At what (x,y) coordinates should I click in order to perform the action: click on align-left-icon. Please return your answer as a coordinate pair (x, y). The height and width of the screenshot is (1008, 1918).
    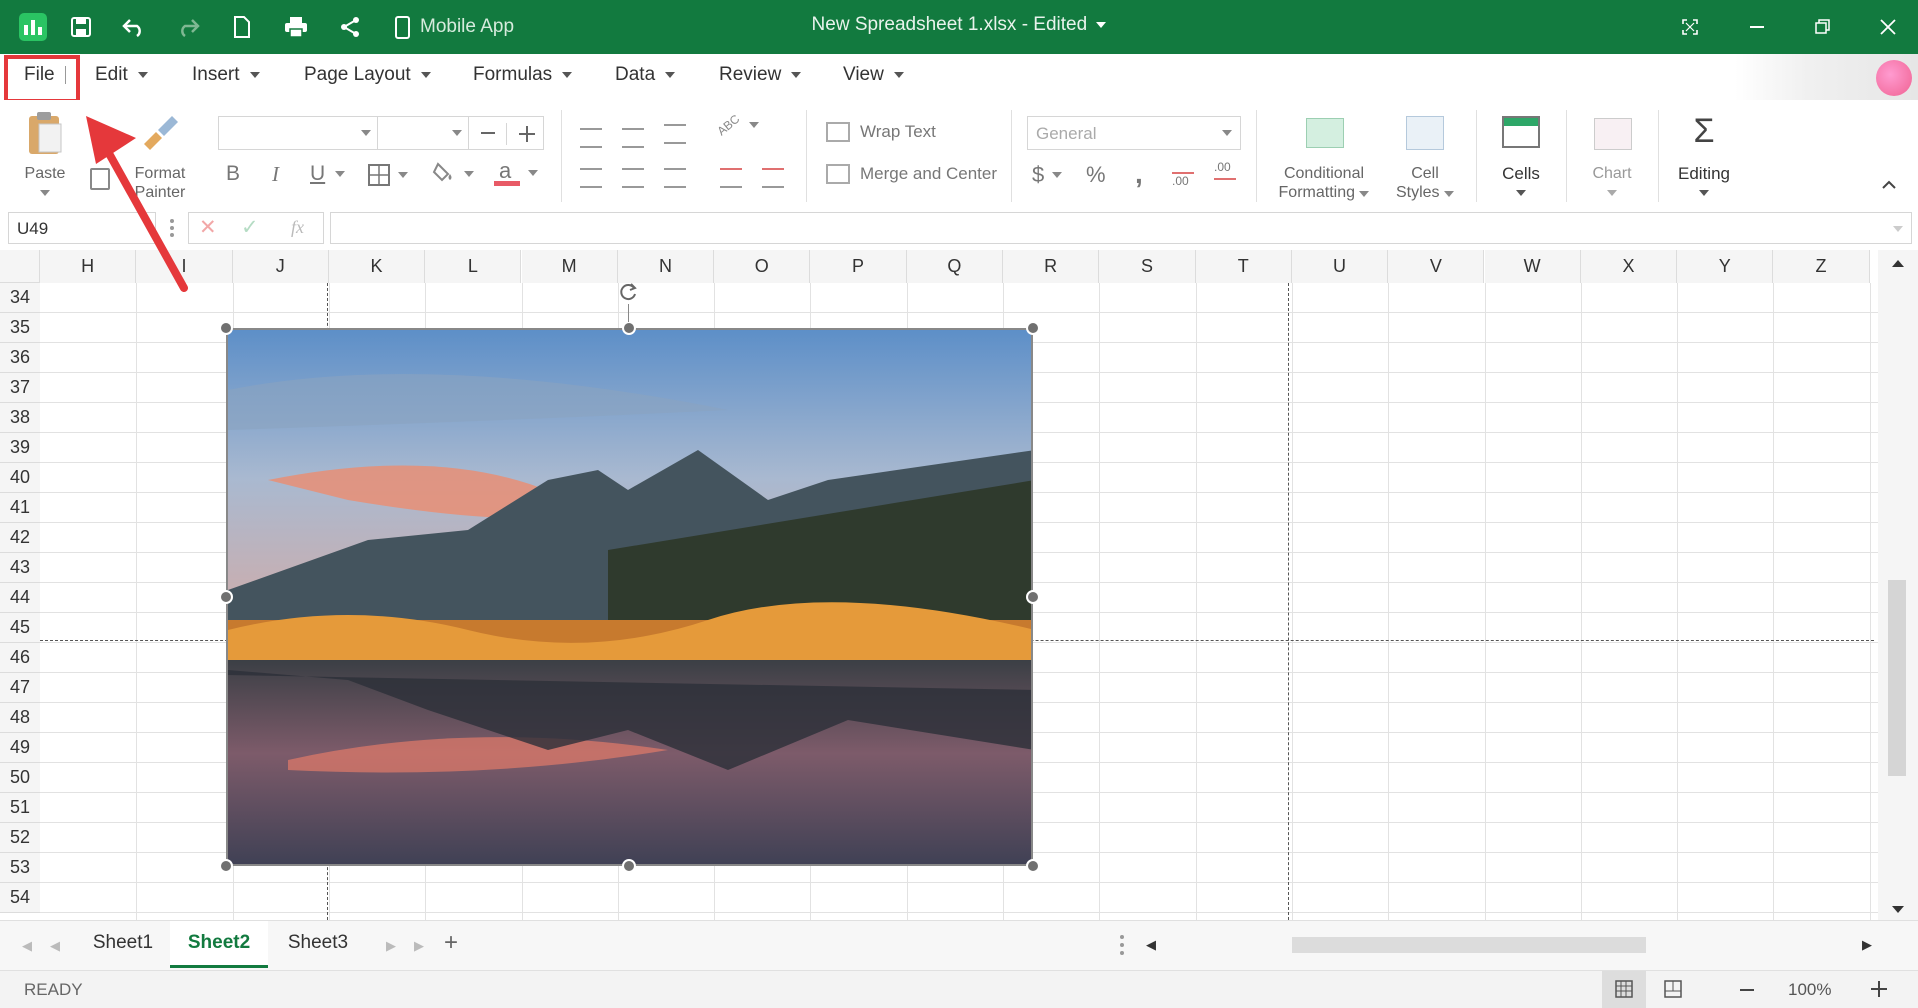
    Looking at the image, I should click on (591, 178).